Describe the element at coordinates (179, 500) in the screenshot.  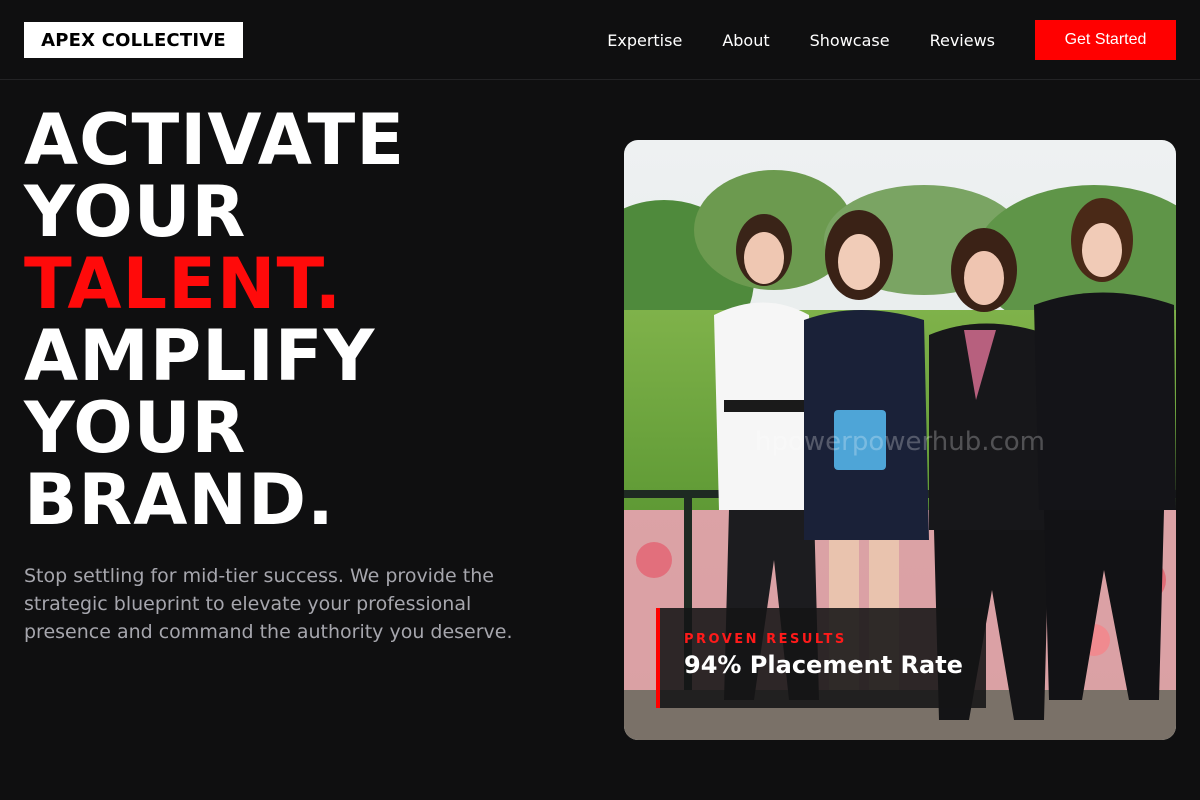
I see `hero-line-brand: BRAND.` at that location.